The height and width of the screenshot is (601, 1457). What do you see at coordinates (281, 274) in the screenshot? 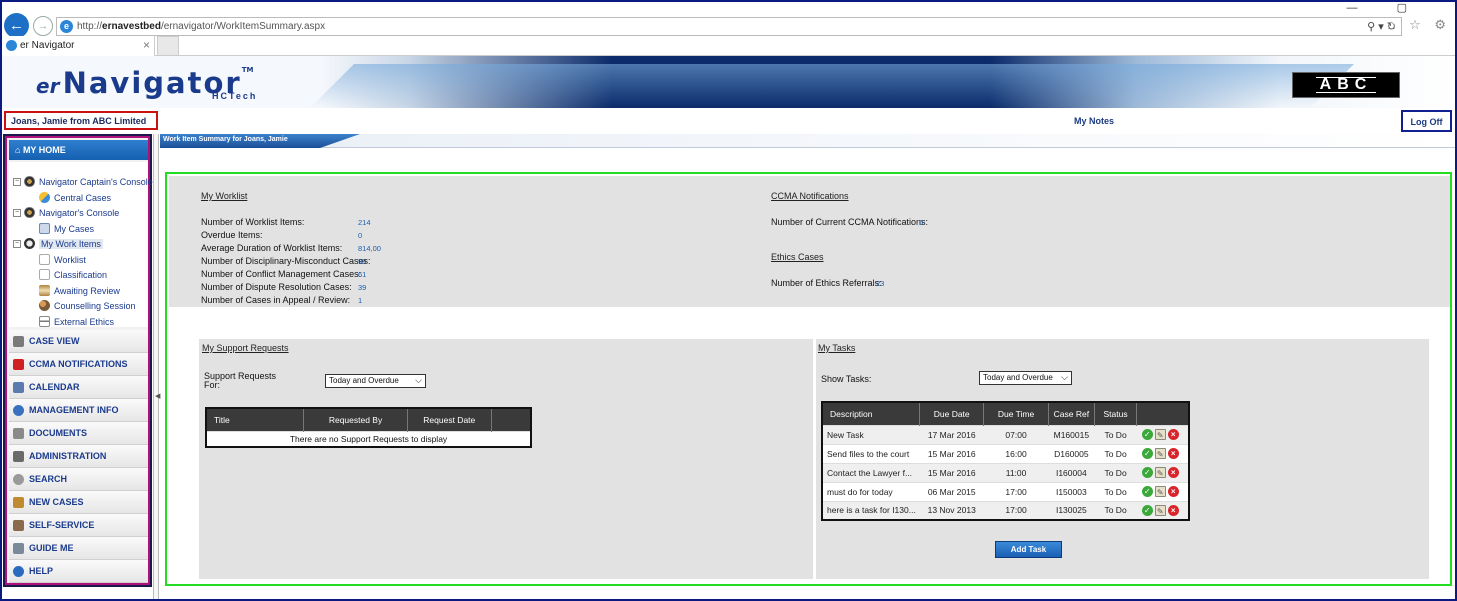
I see `stat-label: Number of Conflict Management Cases:` at bounding box center [281, 274].